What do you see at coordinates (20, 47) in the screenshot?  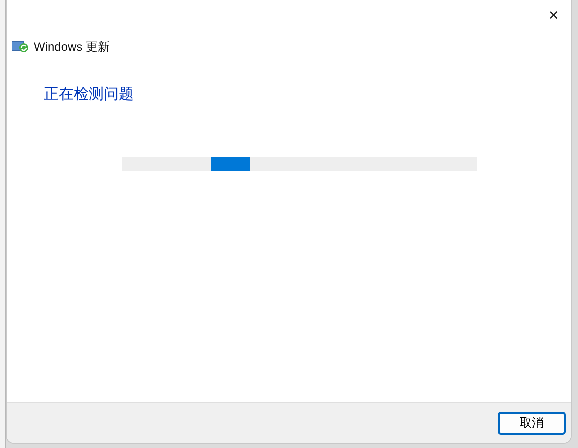 I see `update-icon` at bounding box center [20, 47].